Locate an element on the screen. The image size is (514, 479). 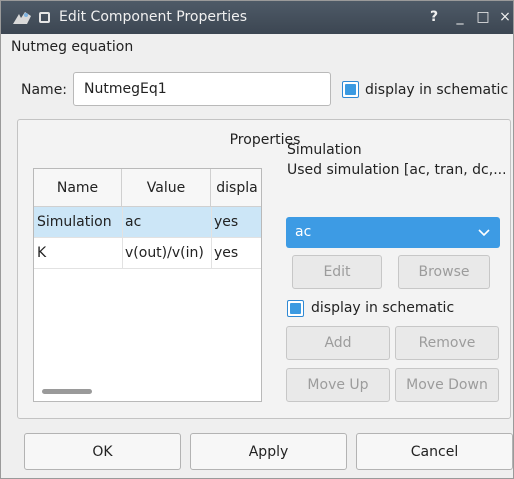
app-icon is located at coordinates (22, 18).